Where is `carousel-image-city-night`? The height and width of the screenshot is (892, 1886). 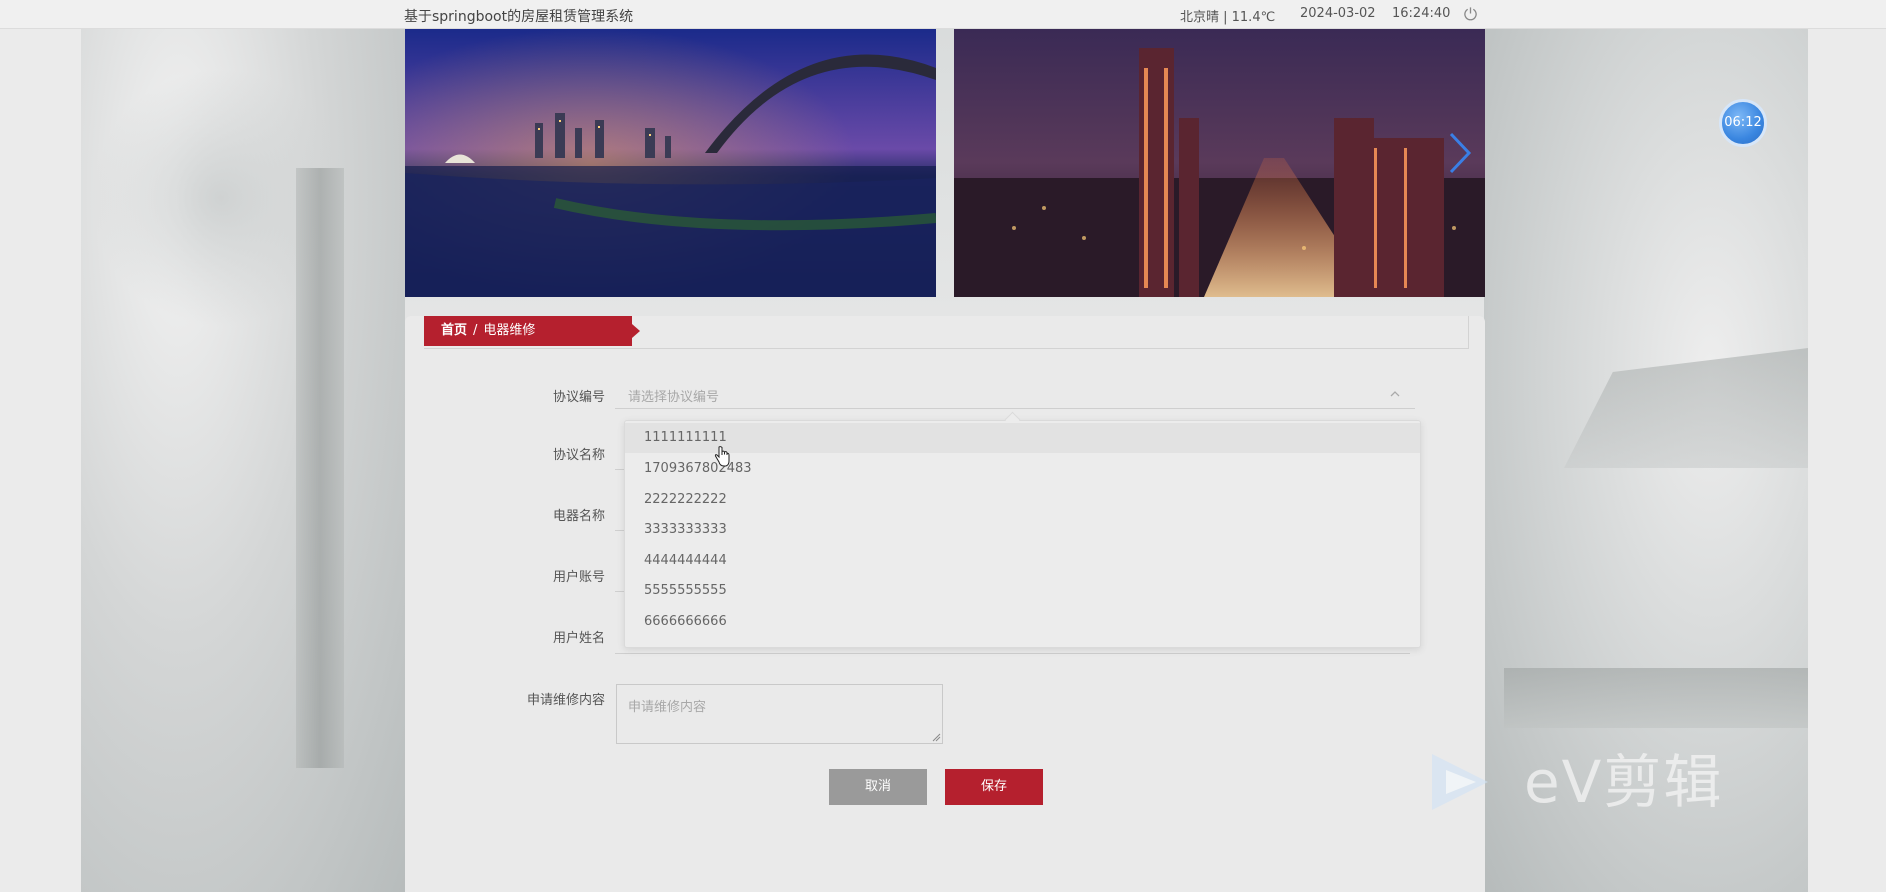
carousel-image-city-night is located at coordinates (1219, 162).